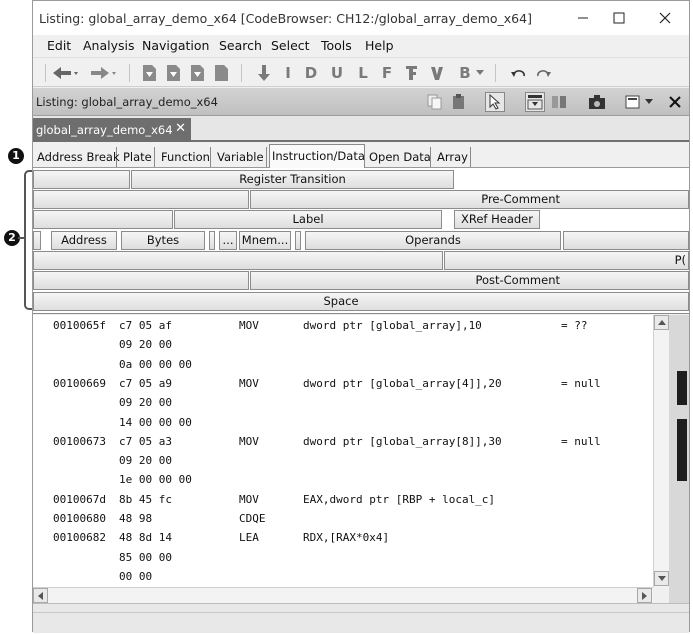  I want to click on paste-button, so click(459, 102).